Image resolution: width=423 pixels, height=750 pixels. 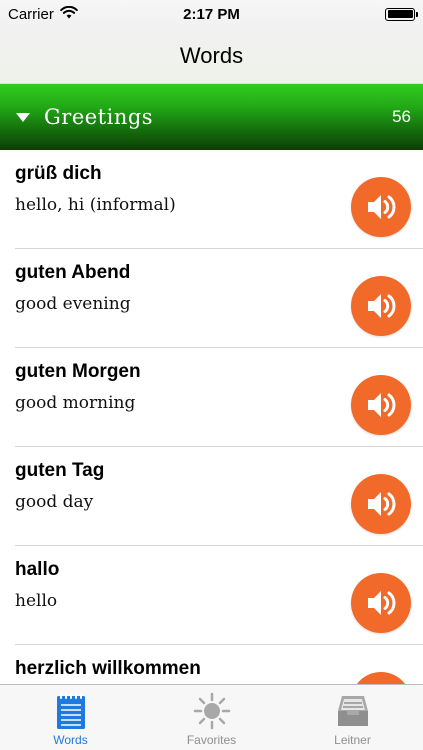 What do you see at coordinates (73, 272) in the screenshot?
I see `word-text: guten Abend` at bounding box center [73, 272].